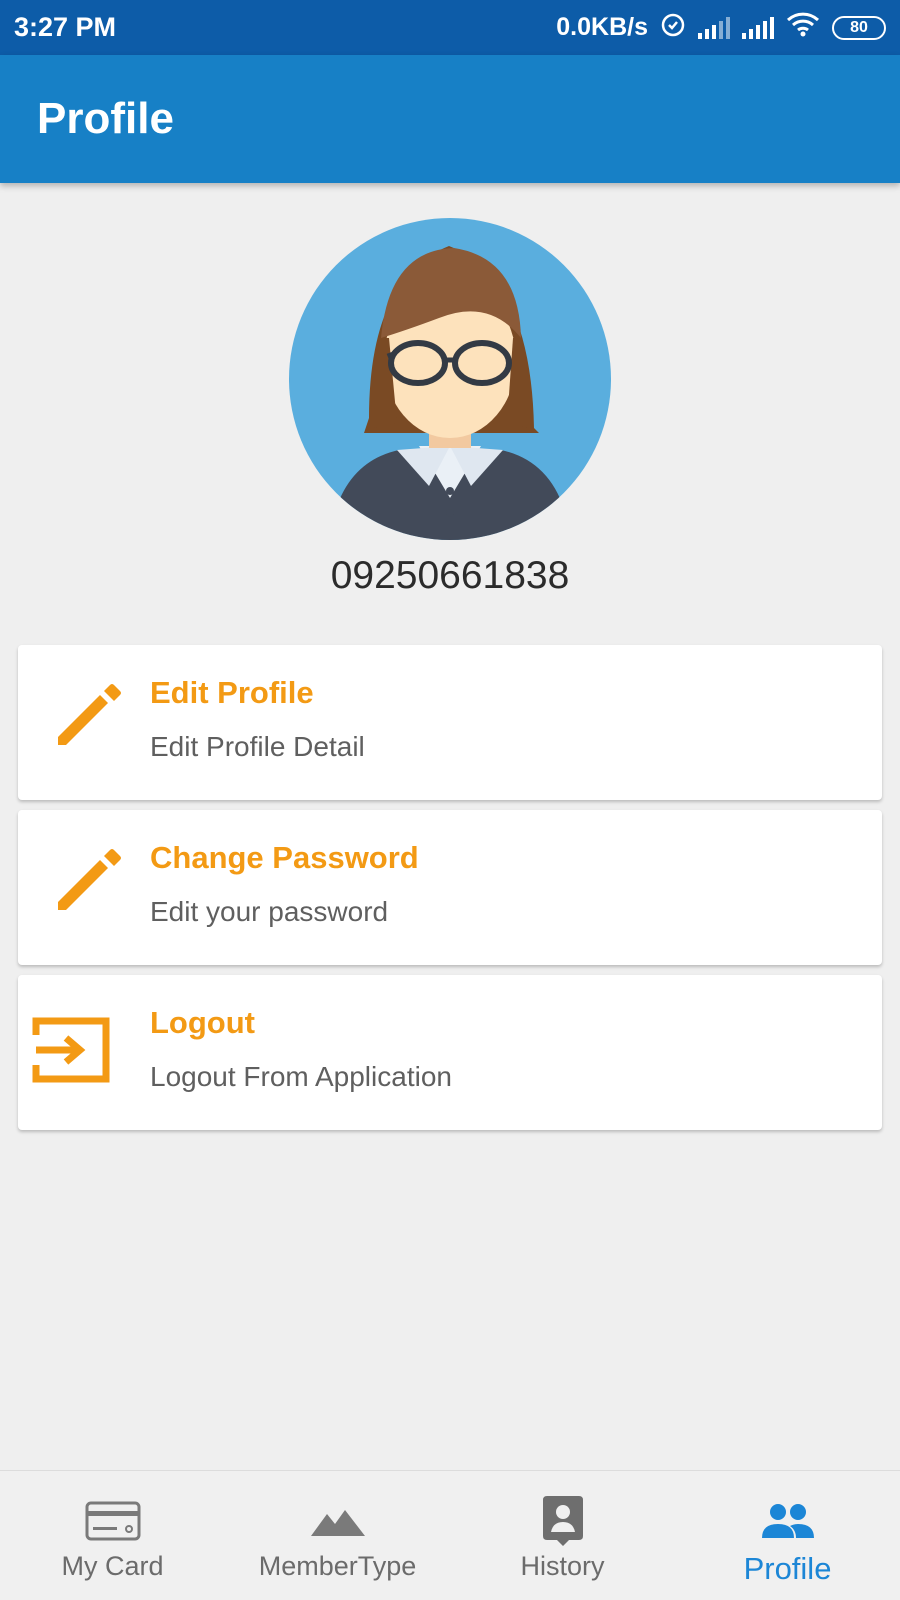 Image resolution: width=900 pixels, height=1600 pixels. I want to click on logout-title: Logout, so click(203, 1022).